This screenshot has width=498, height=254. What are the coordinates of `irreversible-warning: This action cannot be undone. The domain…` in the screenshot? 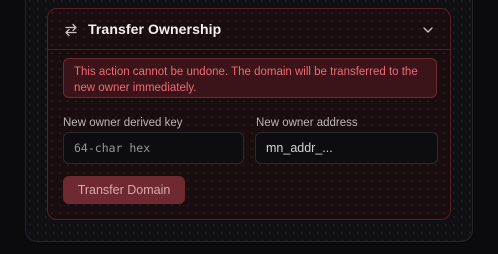 It's located at (250, 78).